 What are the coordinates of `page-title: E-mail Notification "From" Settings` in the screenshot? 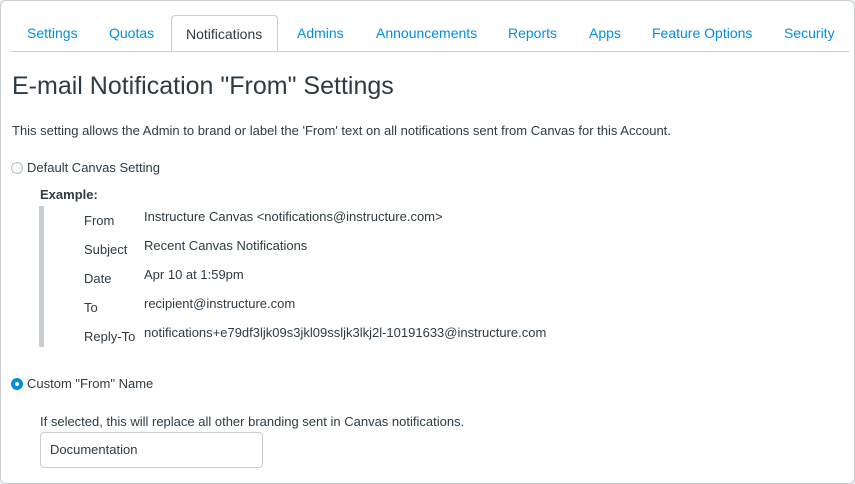 It's located at (203, 86).